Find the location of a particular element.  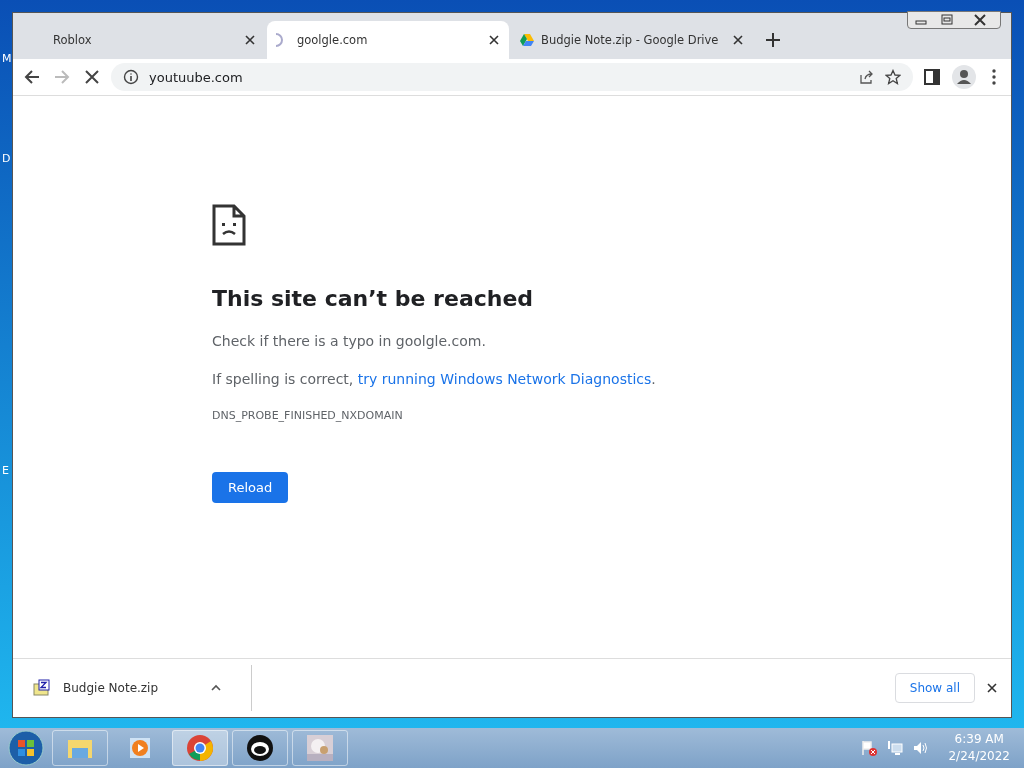

error-code: DNS_PROBE_FINISHED_NXDOMAIN is located at coordinates (308, 415).